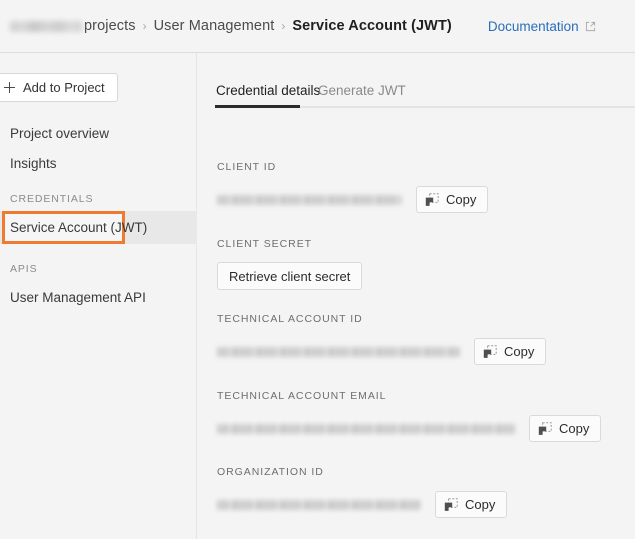  What do you see at coordinates (265, 244) in the screenshot?
I see `field-label-client-secret: CLIENT SECRET` at bounding box center [265, 244].